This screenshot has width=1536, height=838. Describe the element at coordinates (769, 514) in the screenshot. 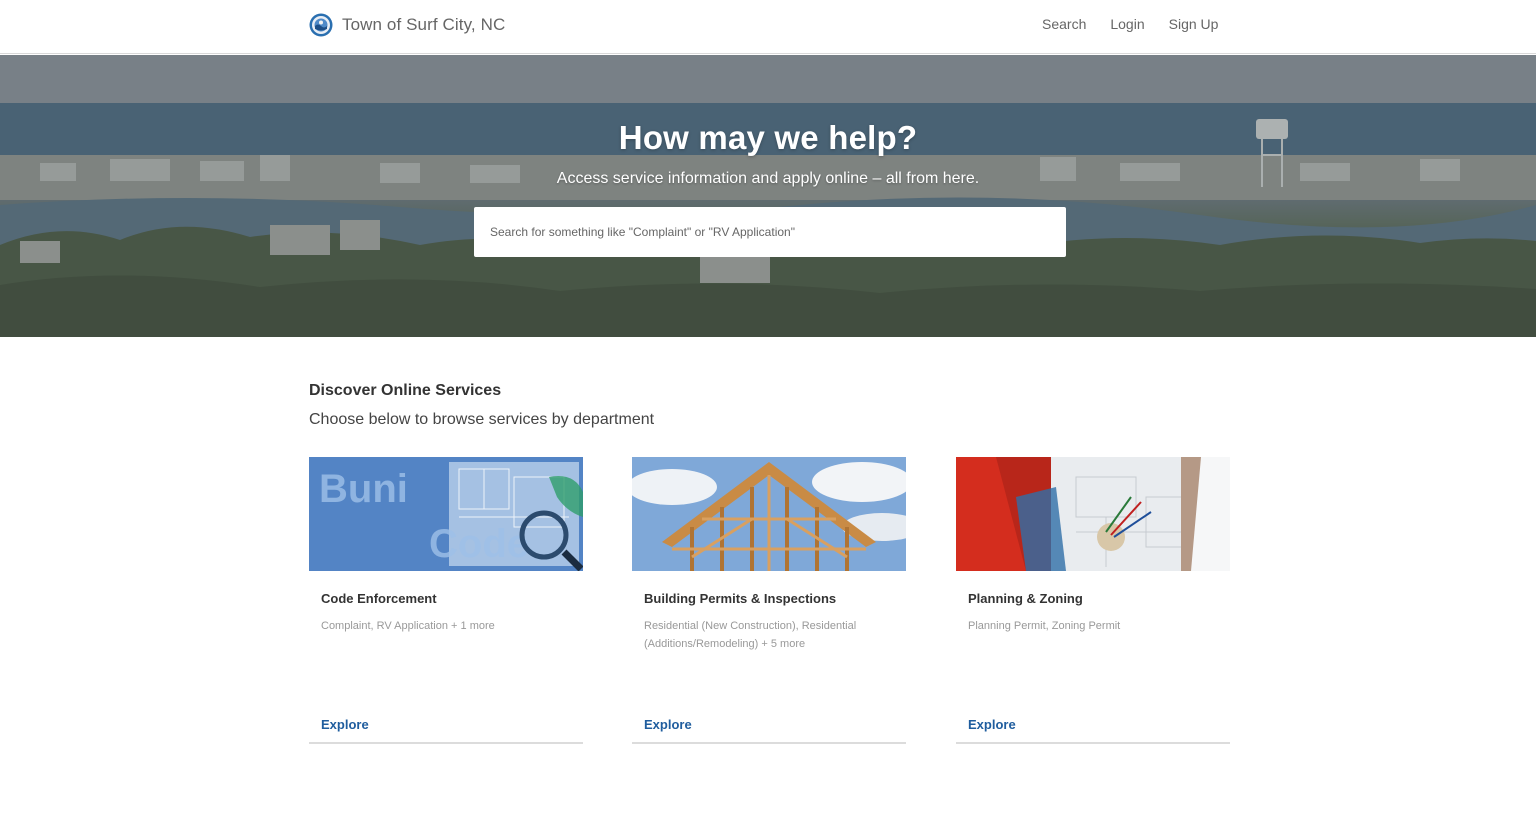

I see `building-permits-image` at that location.